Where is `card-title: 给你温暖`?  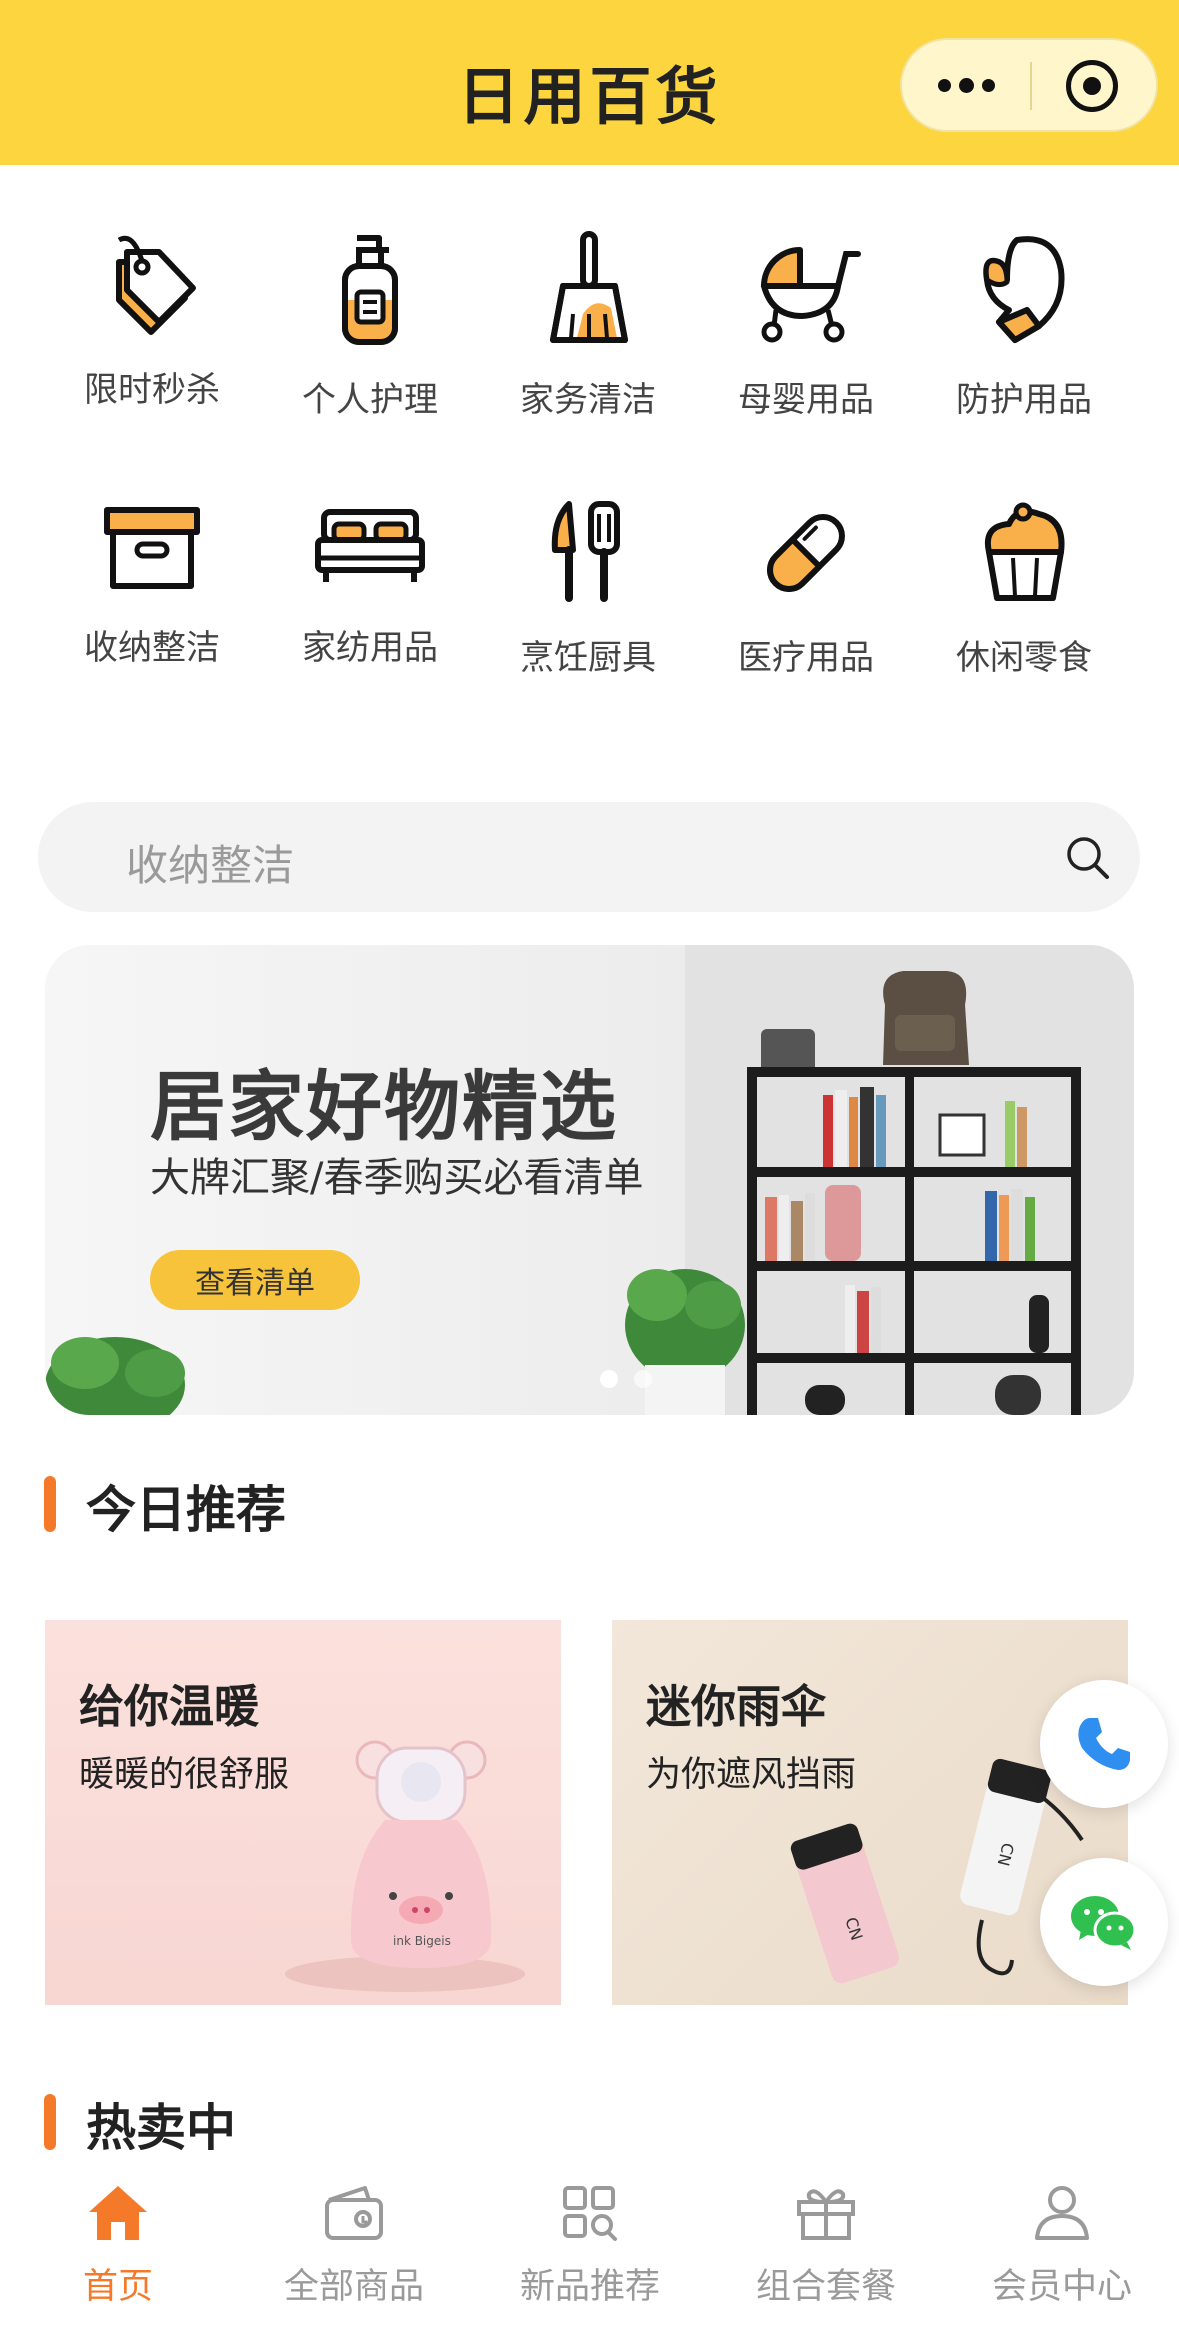 card-title: 给你温暖 is located at coordinates (169, 1706).